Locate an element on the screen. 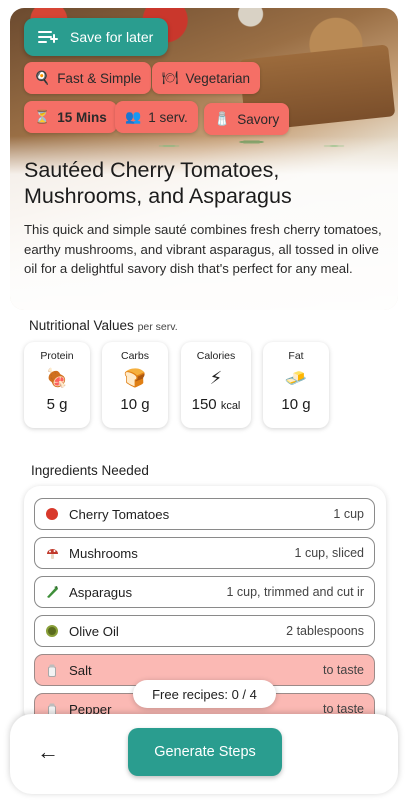 The image size is (410, 800). nutrition-label: Fat is located at coordinates (296, 356).